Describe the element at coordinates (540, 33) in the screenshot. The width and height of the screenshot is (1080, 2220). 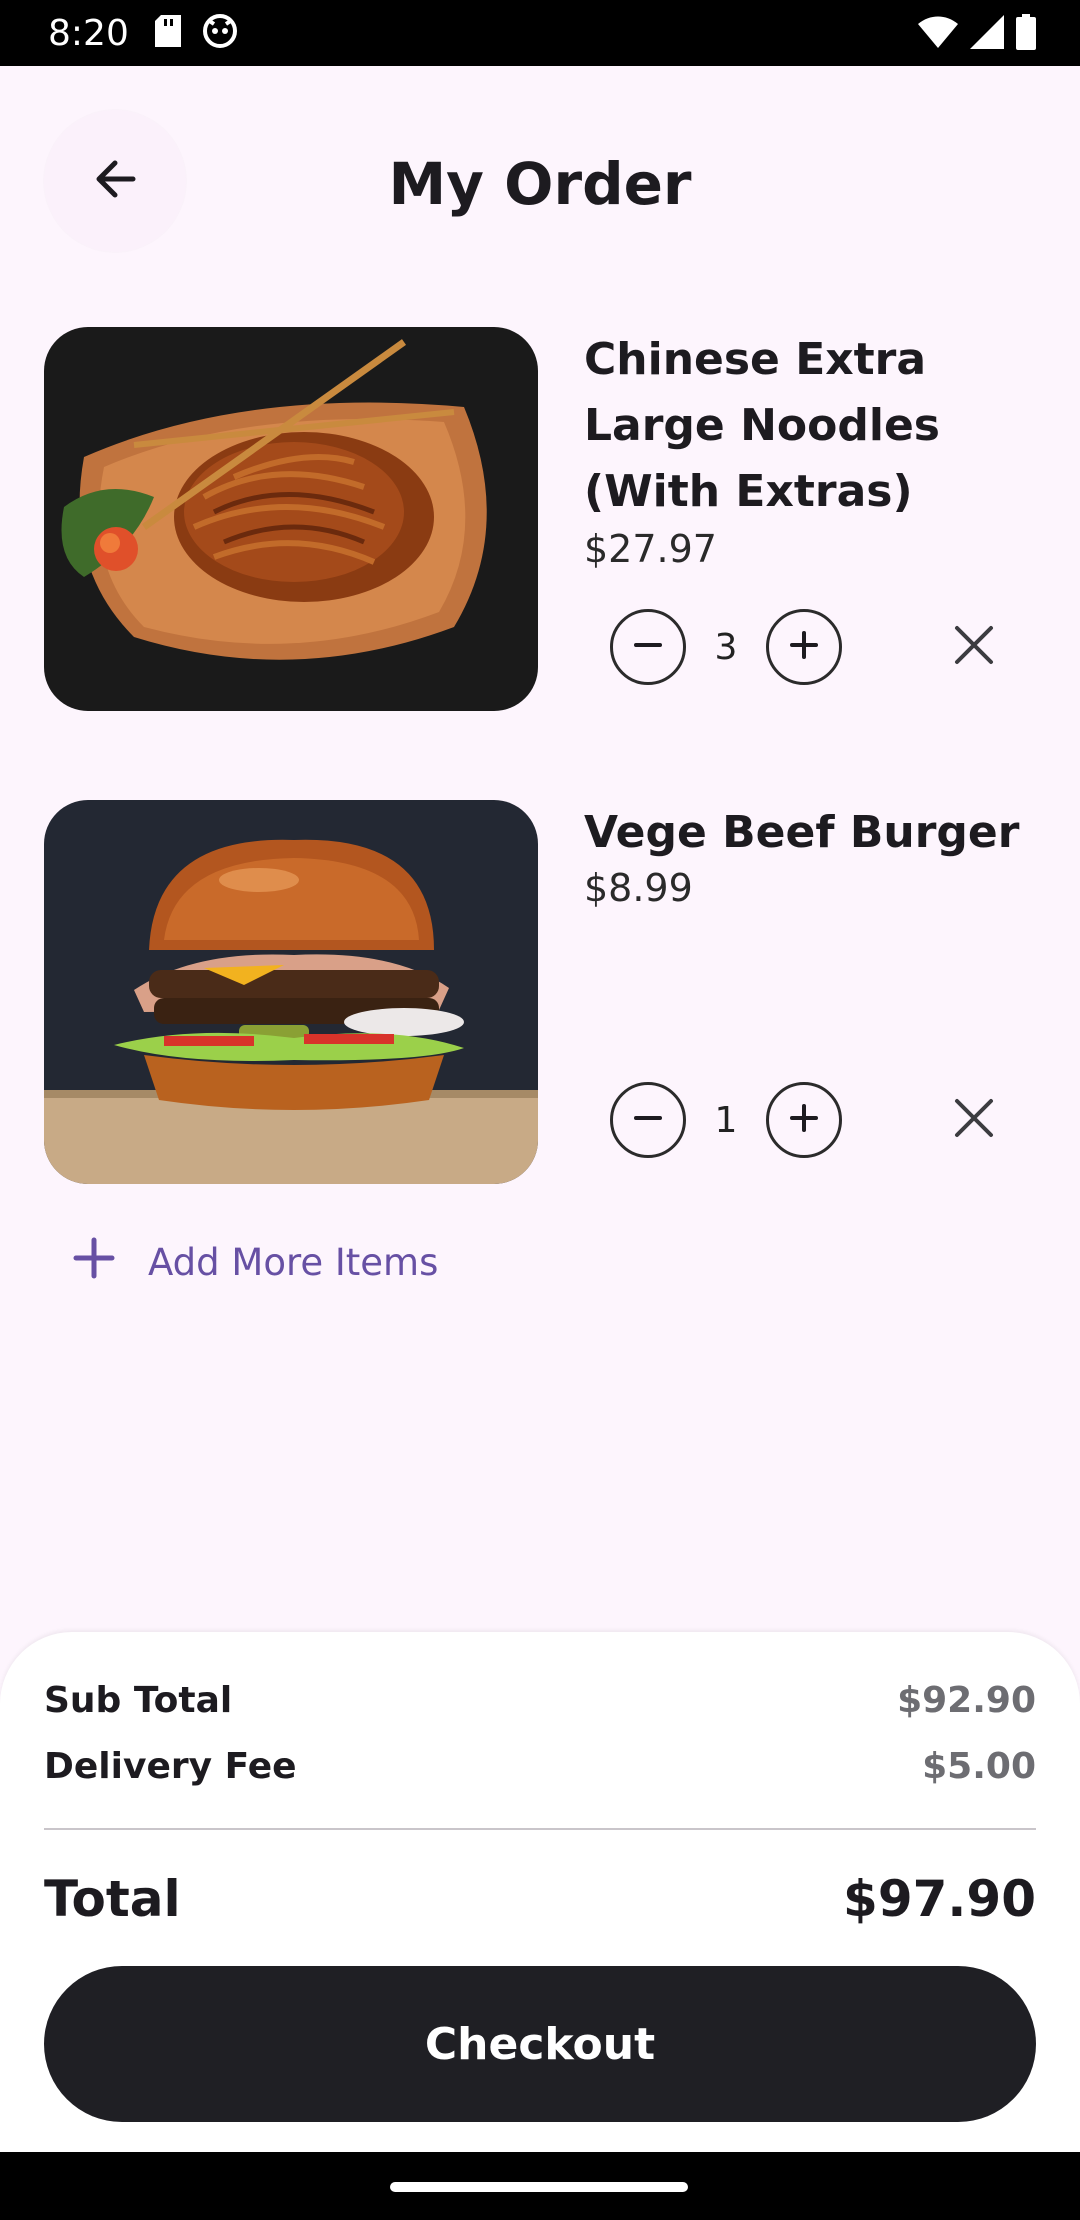
I see `status-bar: 8:20` at that location.